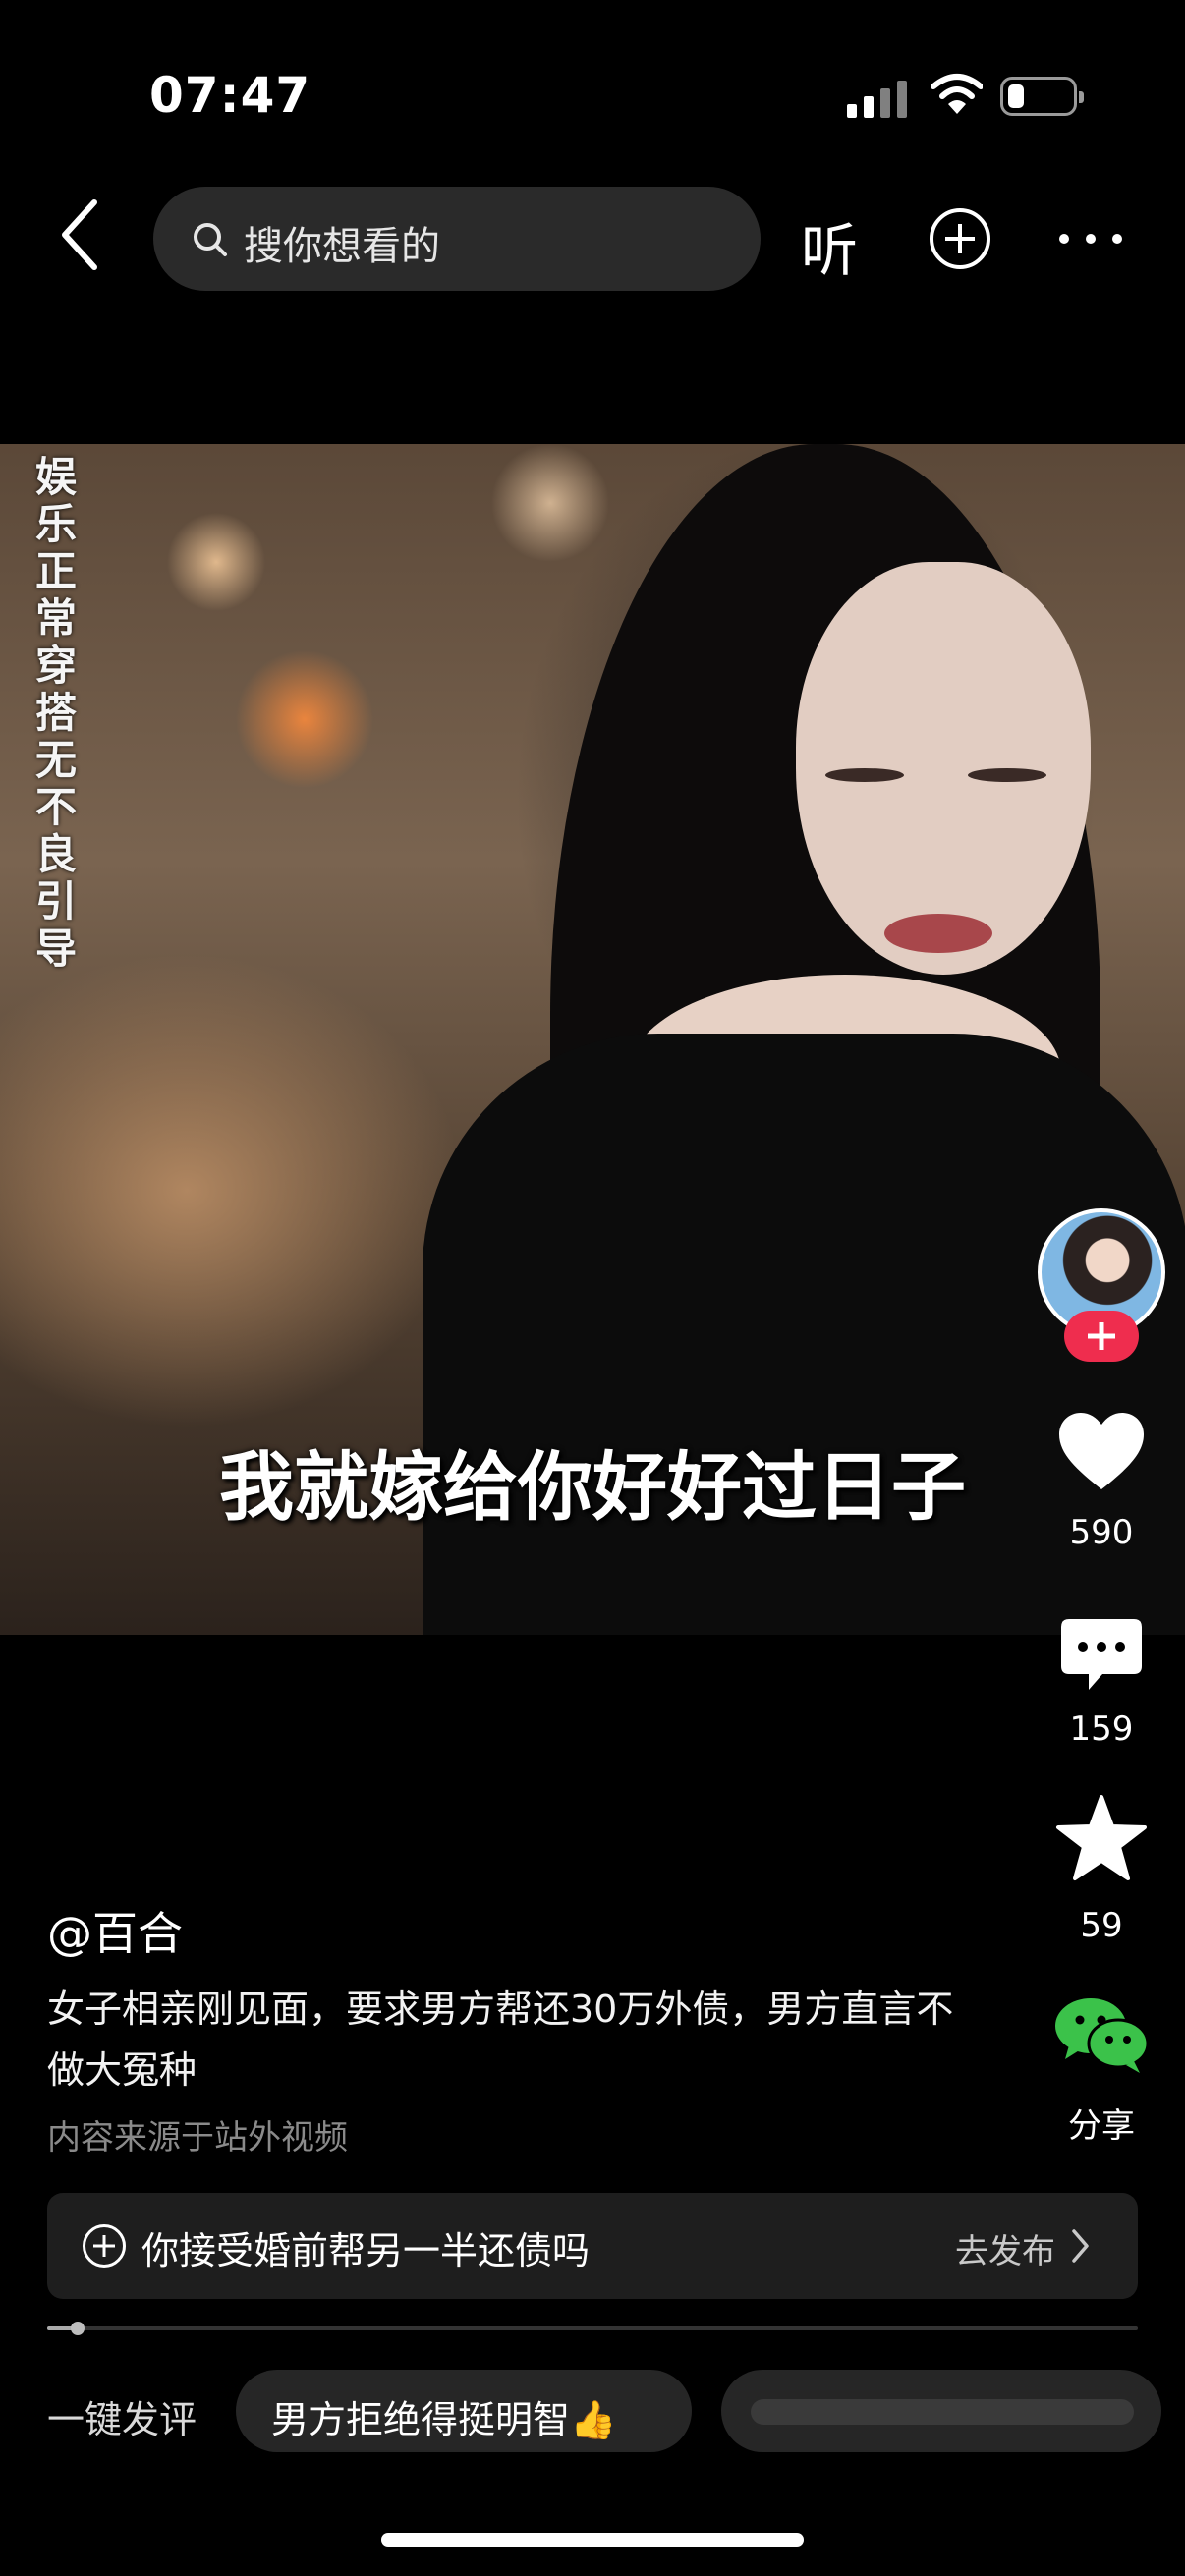 This screenshot has width=1185, height=2576. I want to click on topic-question: 你接受婚前帮另一半还债吗, so click(366, 2250).